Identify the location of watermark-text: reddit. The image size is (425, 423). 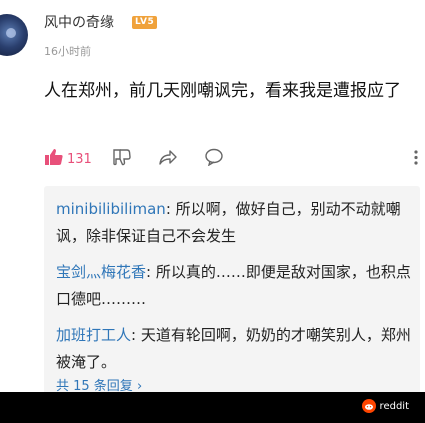
(394, 406).